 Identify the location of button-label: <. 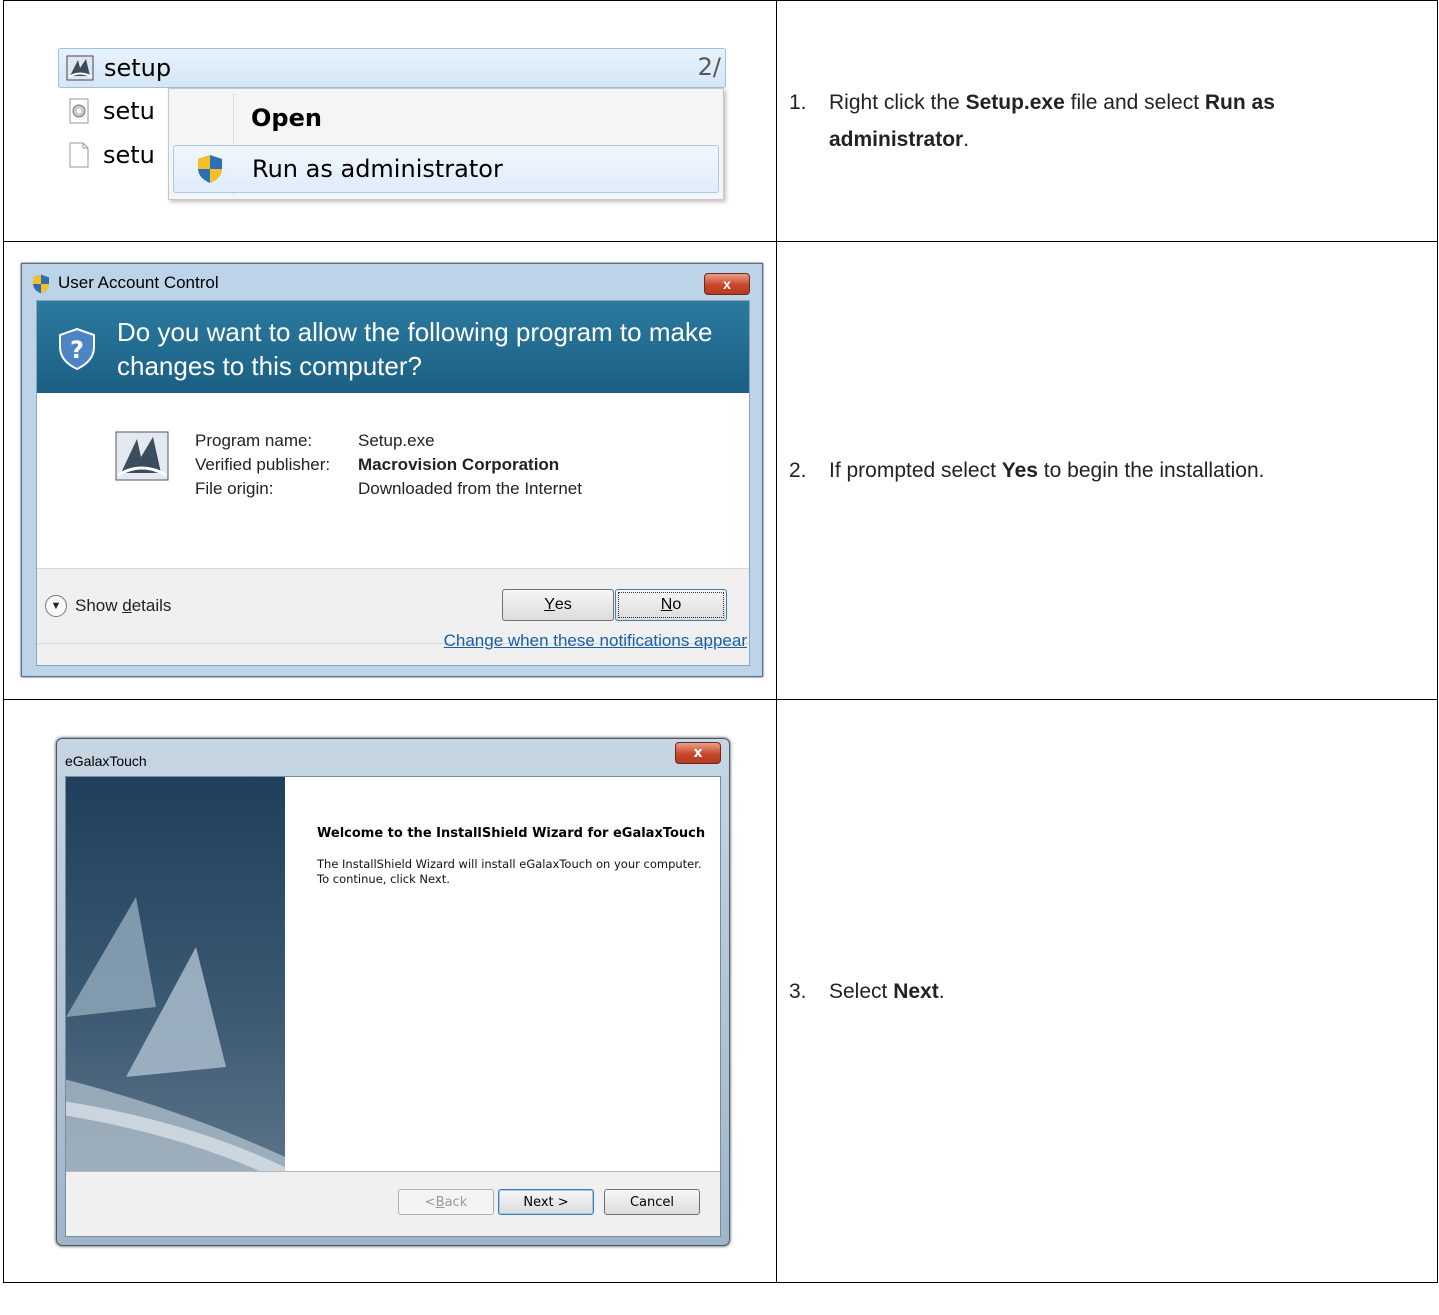
(430, 1202).